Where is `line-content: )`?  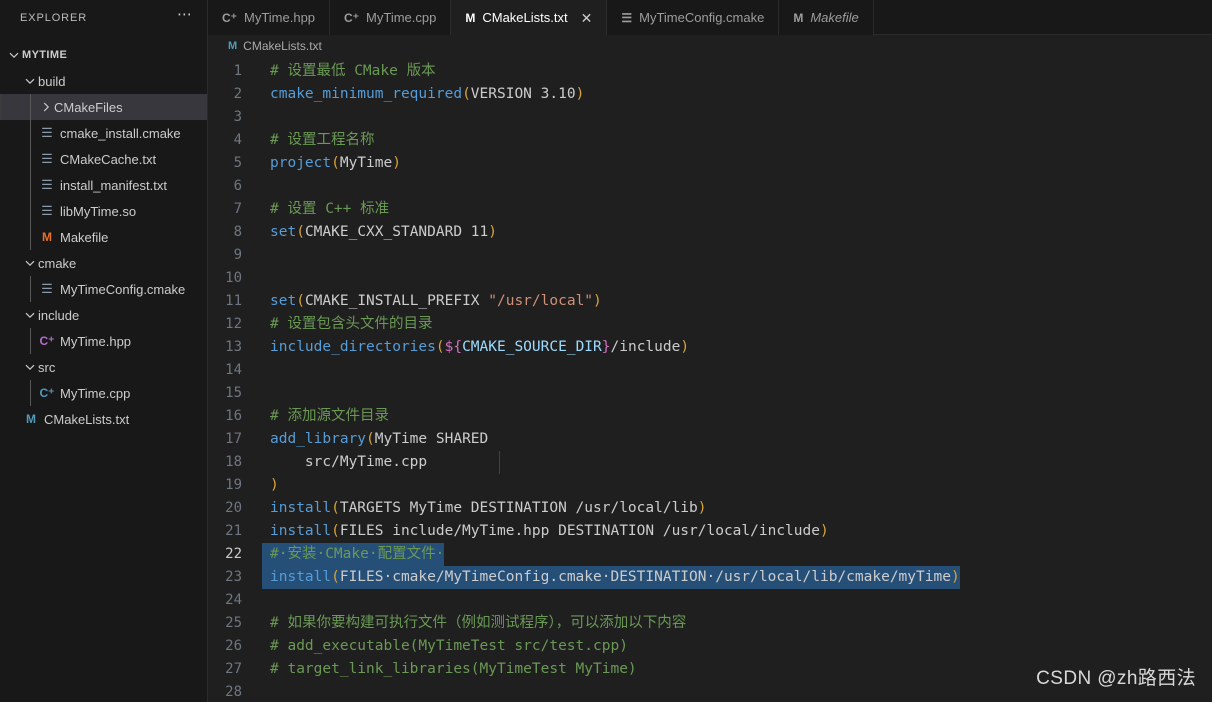 line-content: ) is located at coordinates (270, 485).